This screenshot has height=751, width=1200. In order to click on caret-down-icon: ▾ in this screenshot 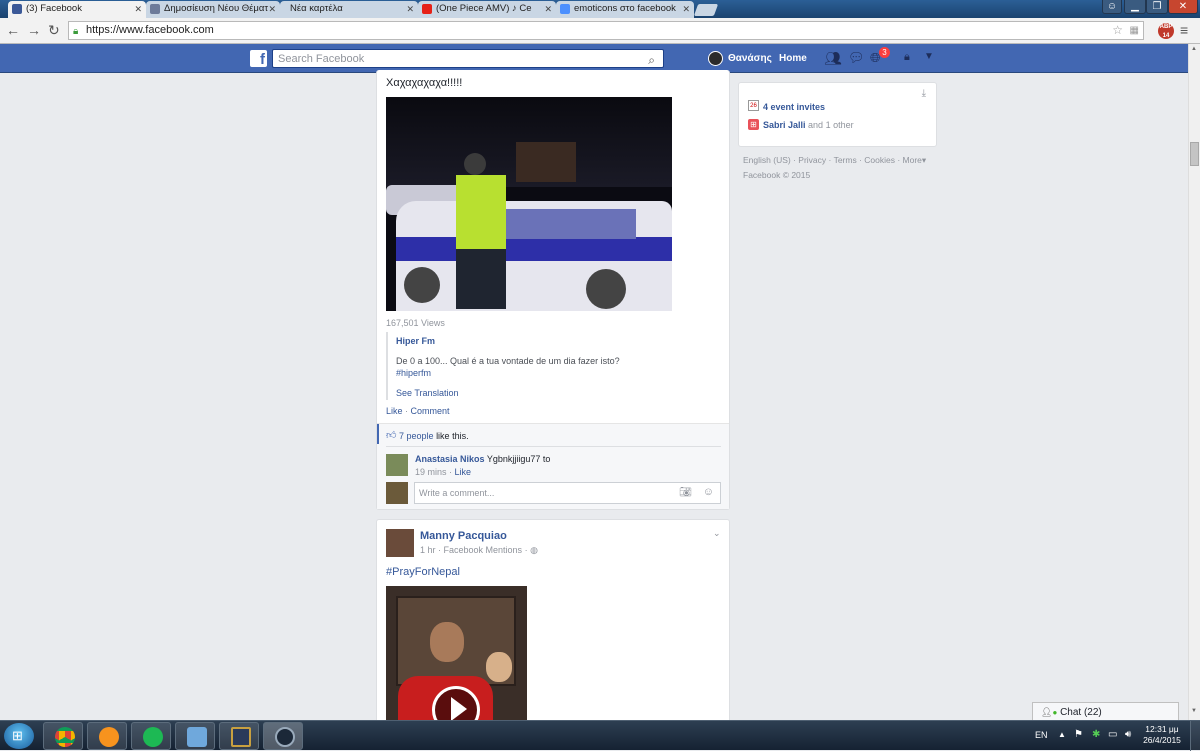, I will do `click(924, 160)`.